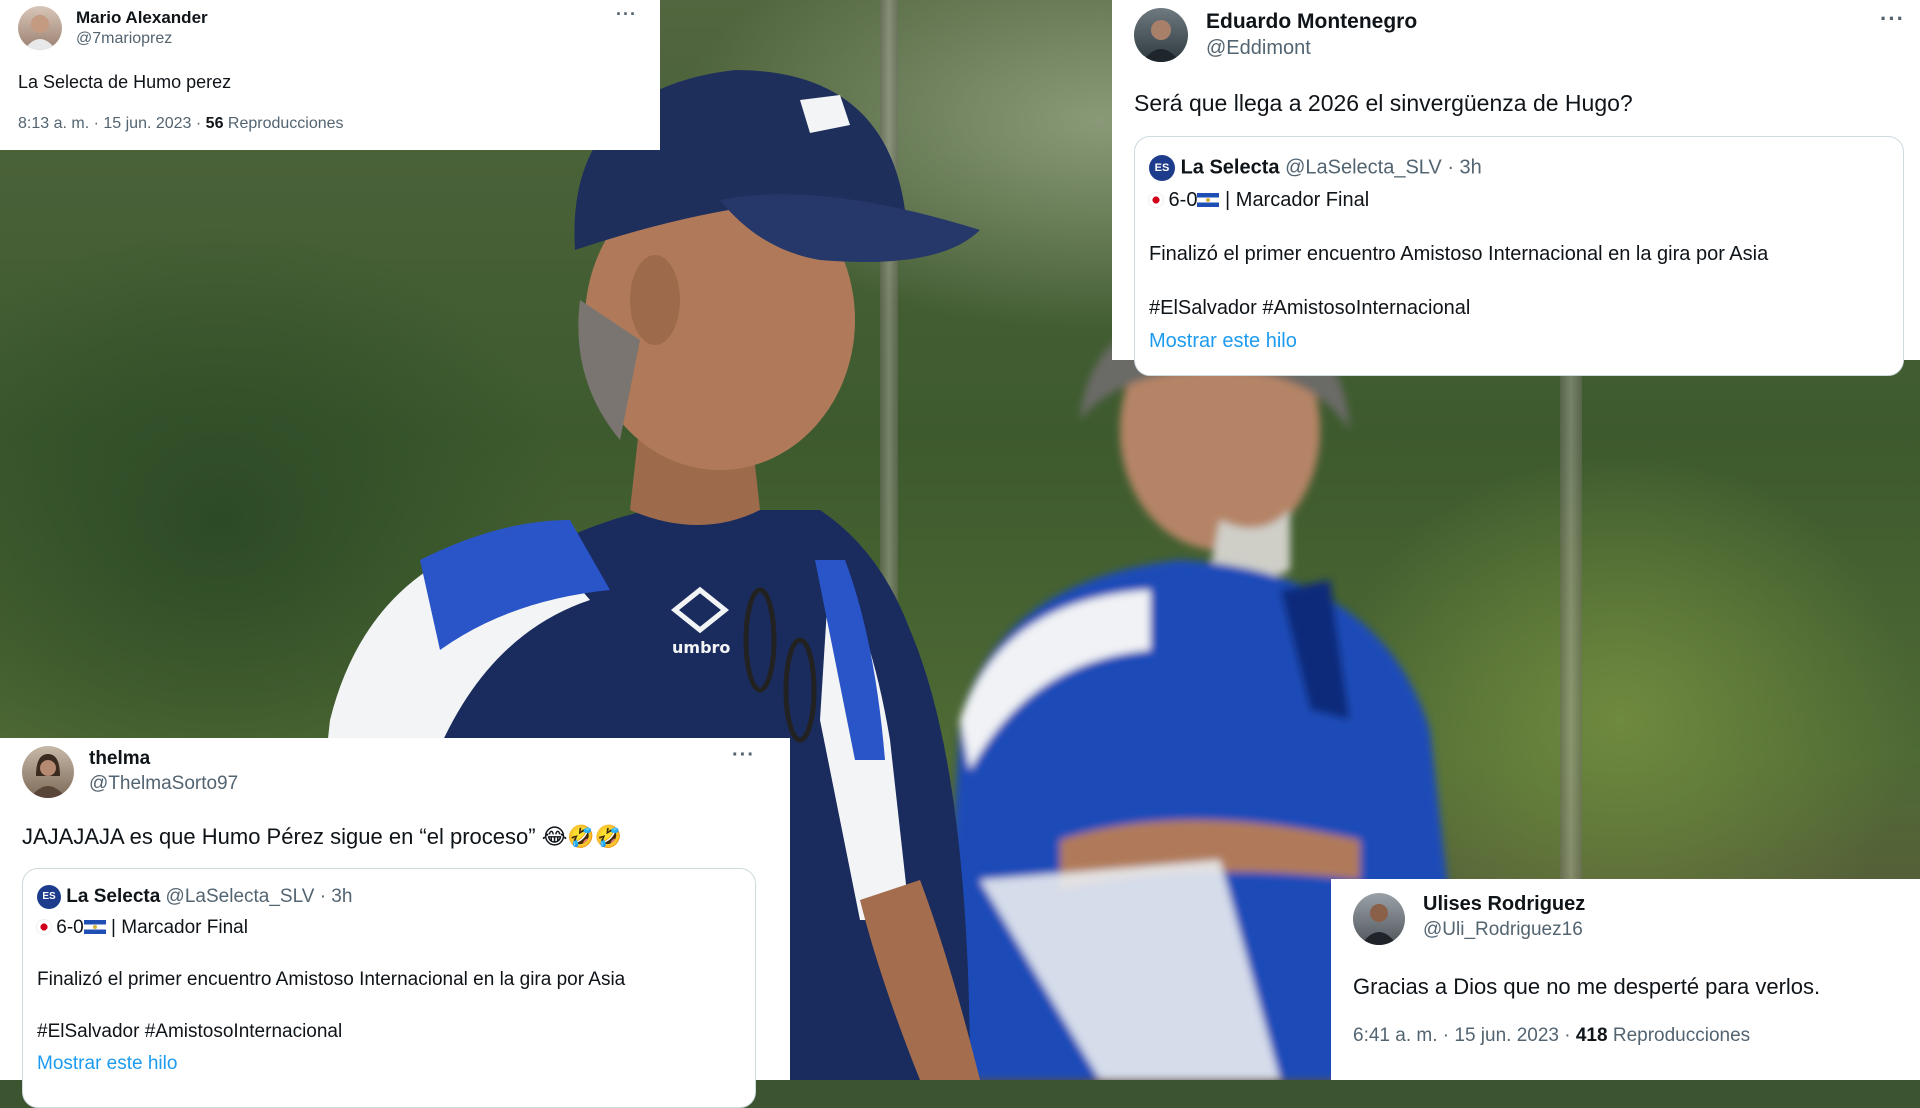 This screenshot has width=1920, height=1108. Describe the element at coordinates (119, 759) in the screenshot. I see `user-display-name: thelma` at that location.